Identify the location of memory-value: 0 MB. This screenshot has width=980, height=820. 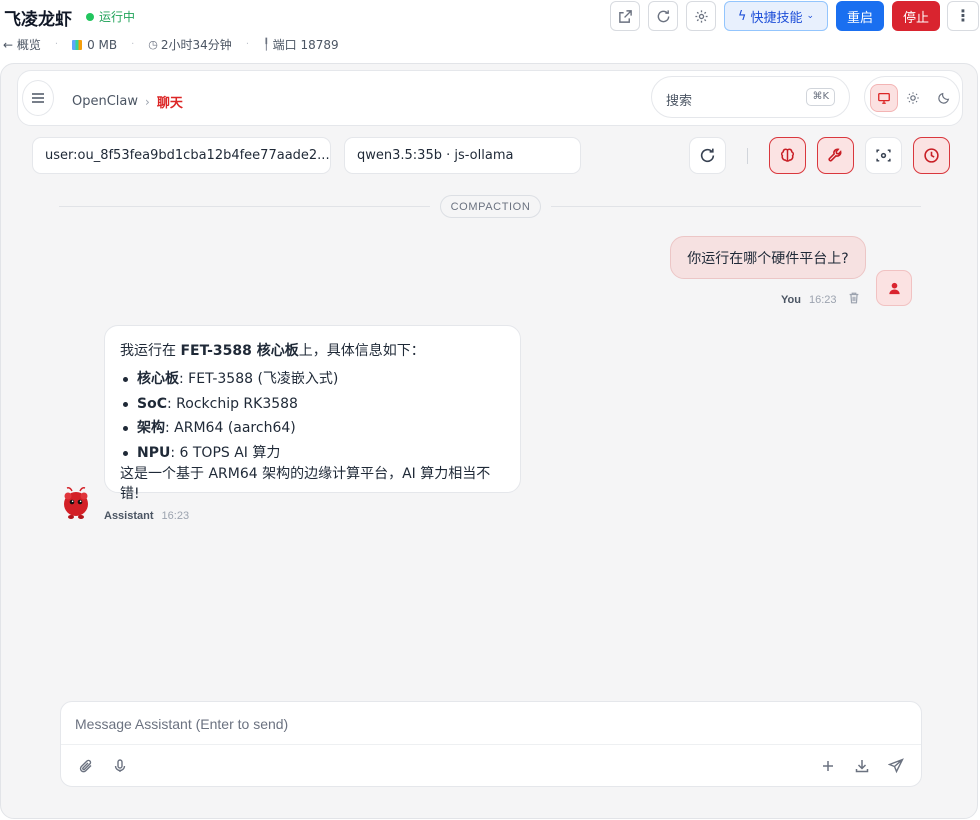
(102, 44).